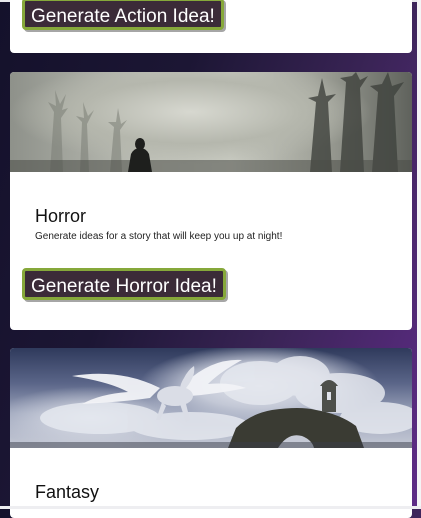  Describe the element at coordinates (61, 216) in the screenshot. I see `horror-card-title: Horror` at that location.